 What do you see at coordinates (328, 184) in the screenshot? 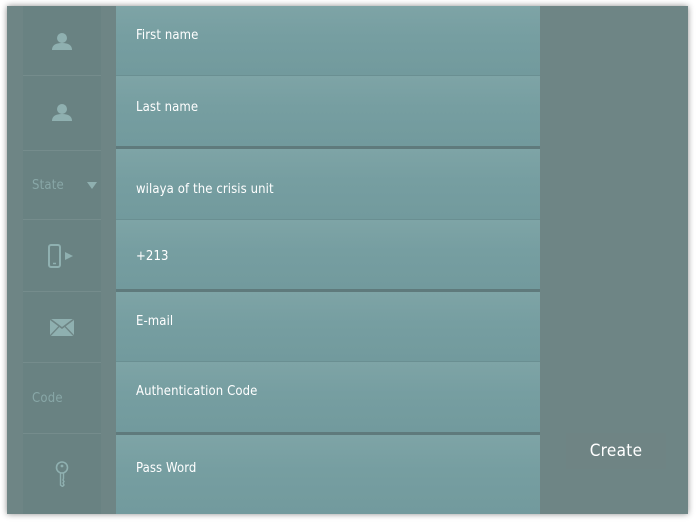
I see `wilaya-field: wilaya of the crisis unit` at bounding box center [328, 184].